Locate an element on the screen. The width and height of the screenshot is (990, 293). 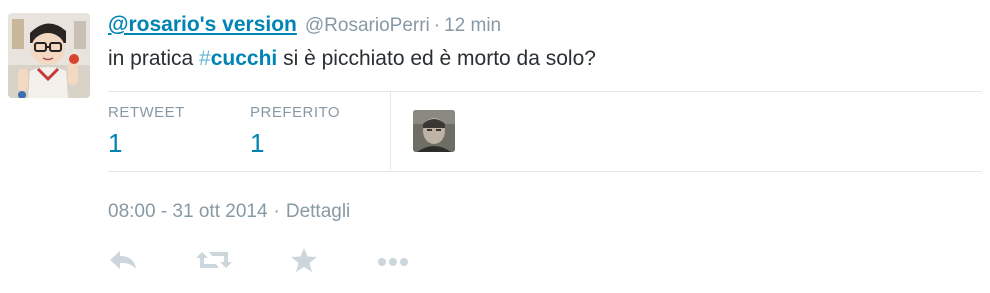
retweet-icon is located at coordinates (214, 260).